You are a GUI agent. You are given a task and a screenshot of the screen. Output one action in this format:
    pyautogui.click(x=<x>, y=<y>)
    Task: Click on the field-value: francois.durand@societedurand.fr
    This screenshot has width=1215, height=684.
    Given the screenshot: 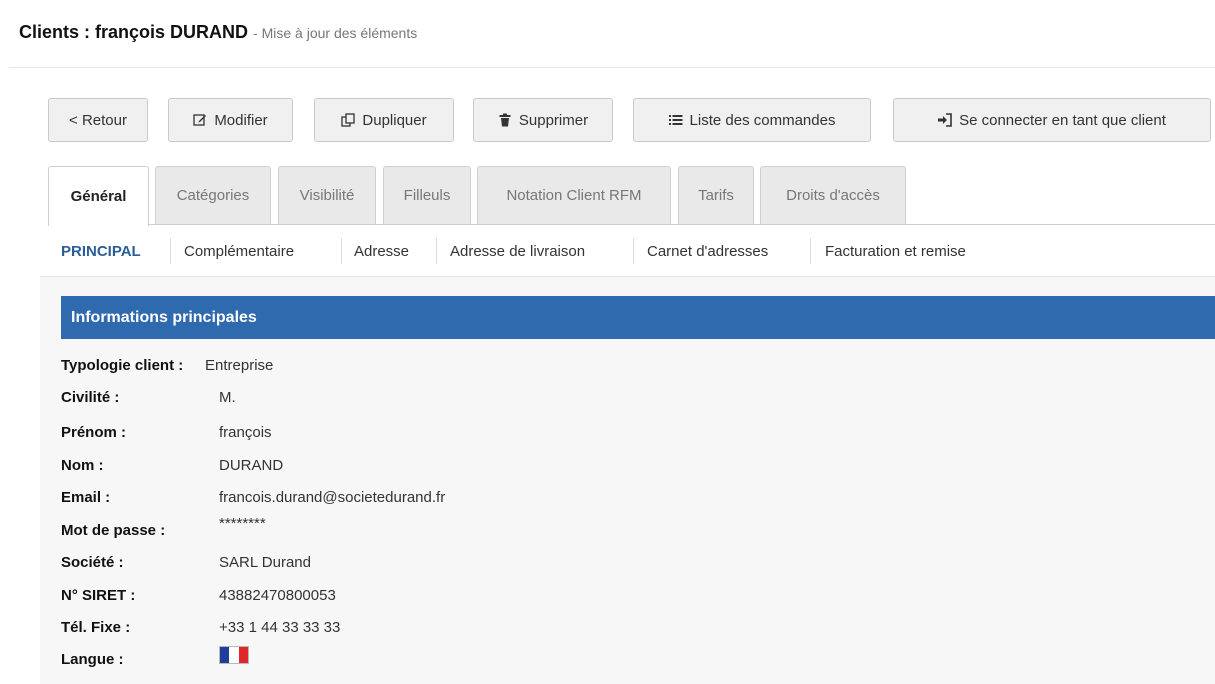 What is the action you would take?
    pyautogui.click(x=332, y=497)
    